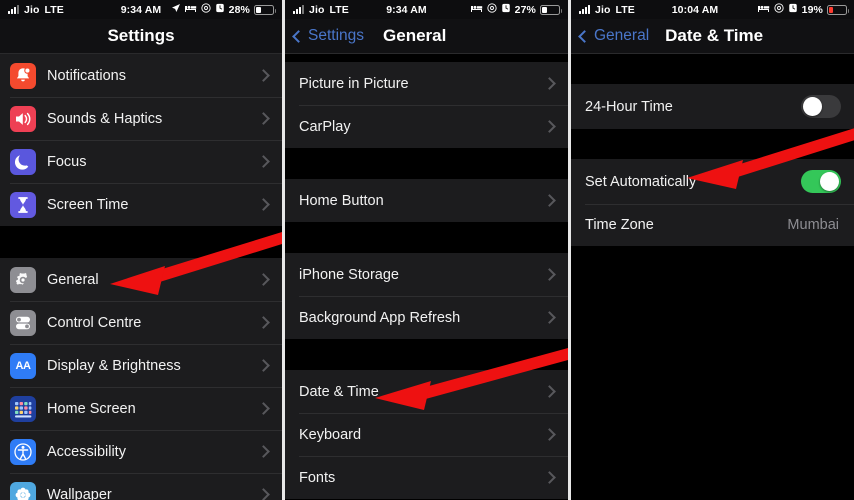 This screenshot has height=500, width=854. What do you see at coordinates (88, 204) in the screenshot?
I see `sidebar-item-label: Screen Time` at bounding box center [88, 204].